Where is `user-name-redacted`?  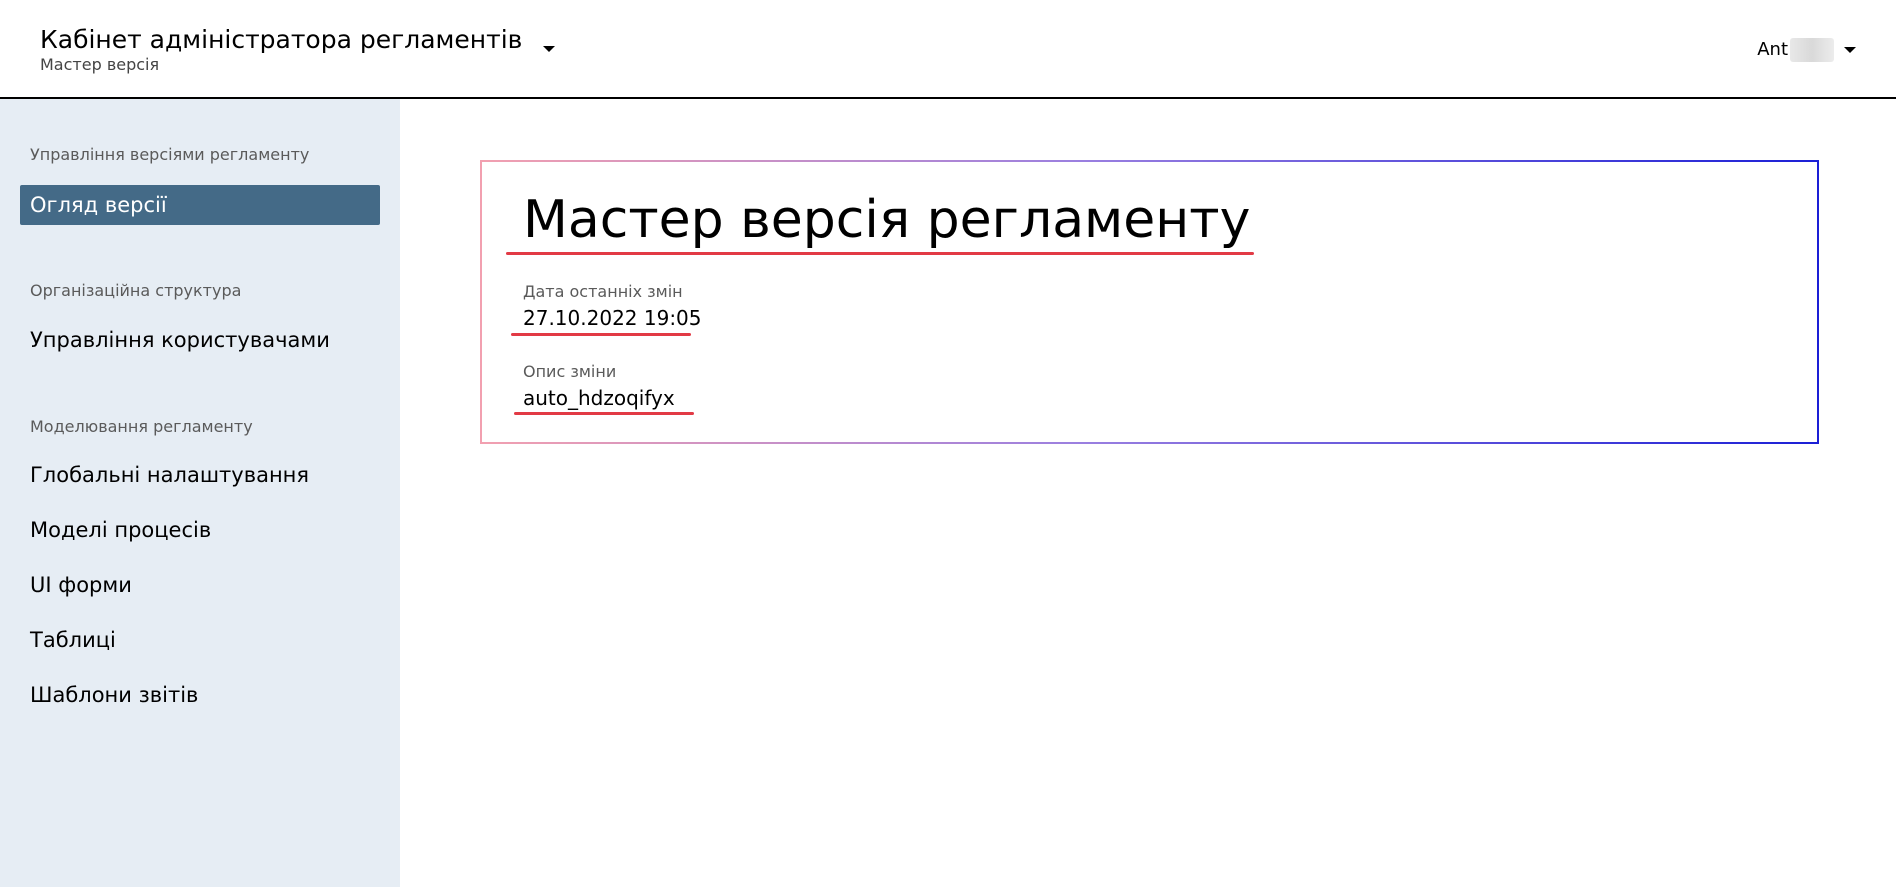
user-name-redacted is located at coordinates (1812, 50).